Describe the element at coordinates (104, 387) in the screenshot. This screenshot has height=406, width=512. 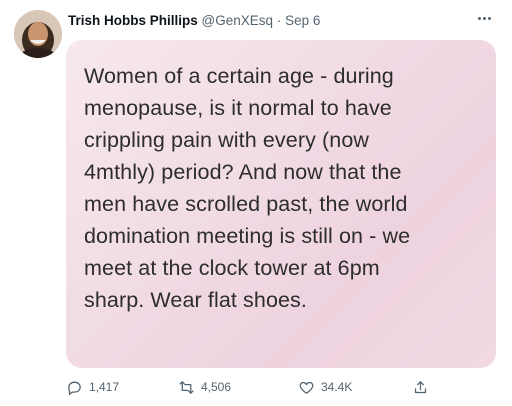
I see `reply-count: 1,417` at that location.